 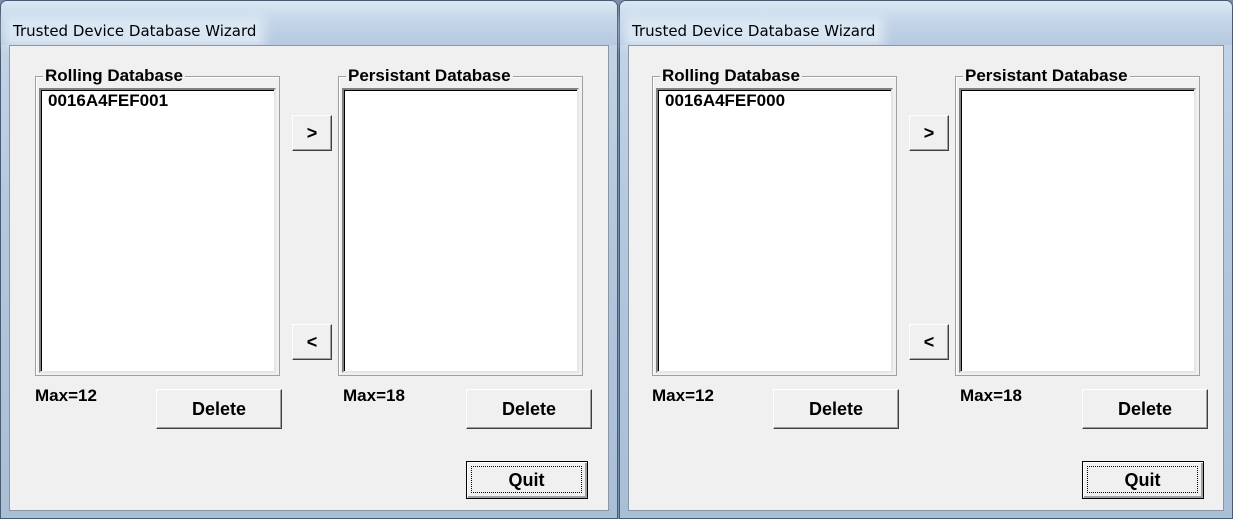 I want to click on list-item: 0016A4FEF000, so click(x=774, y=100).